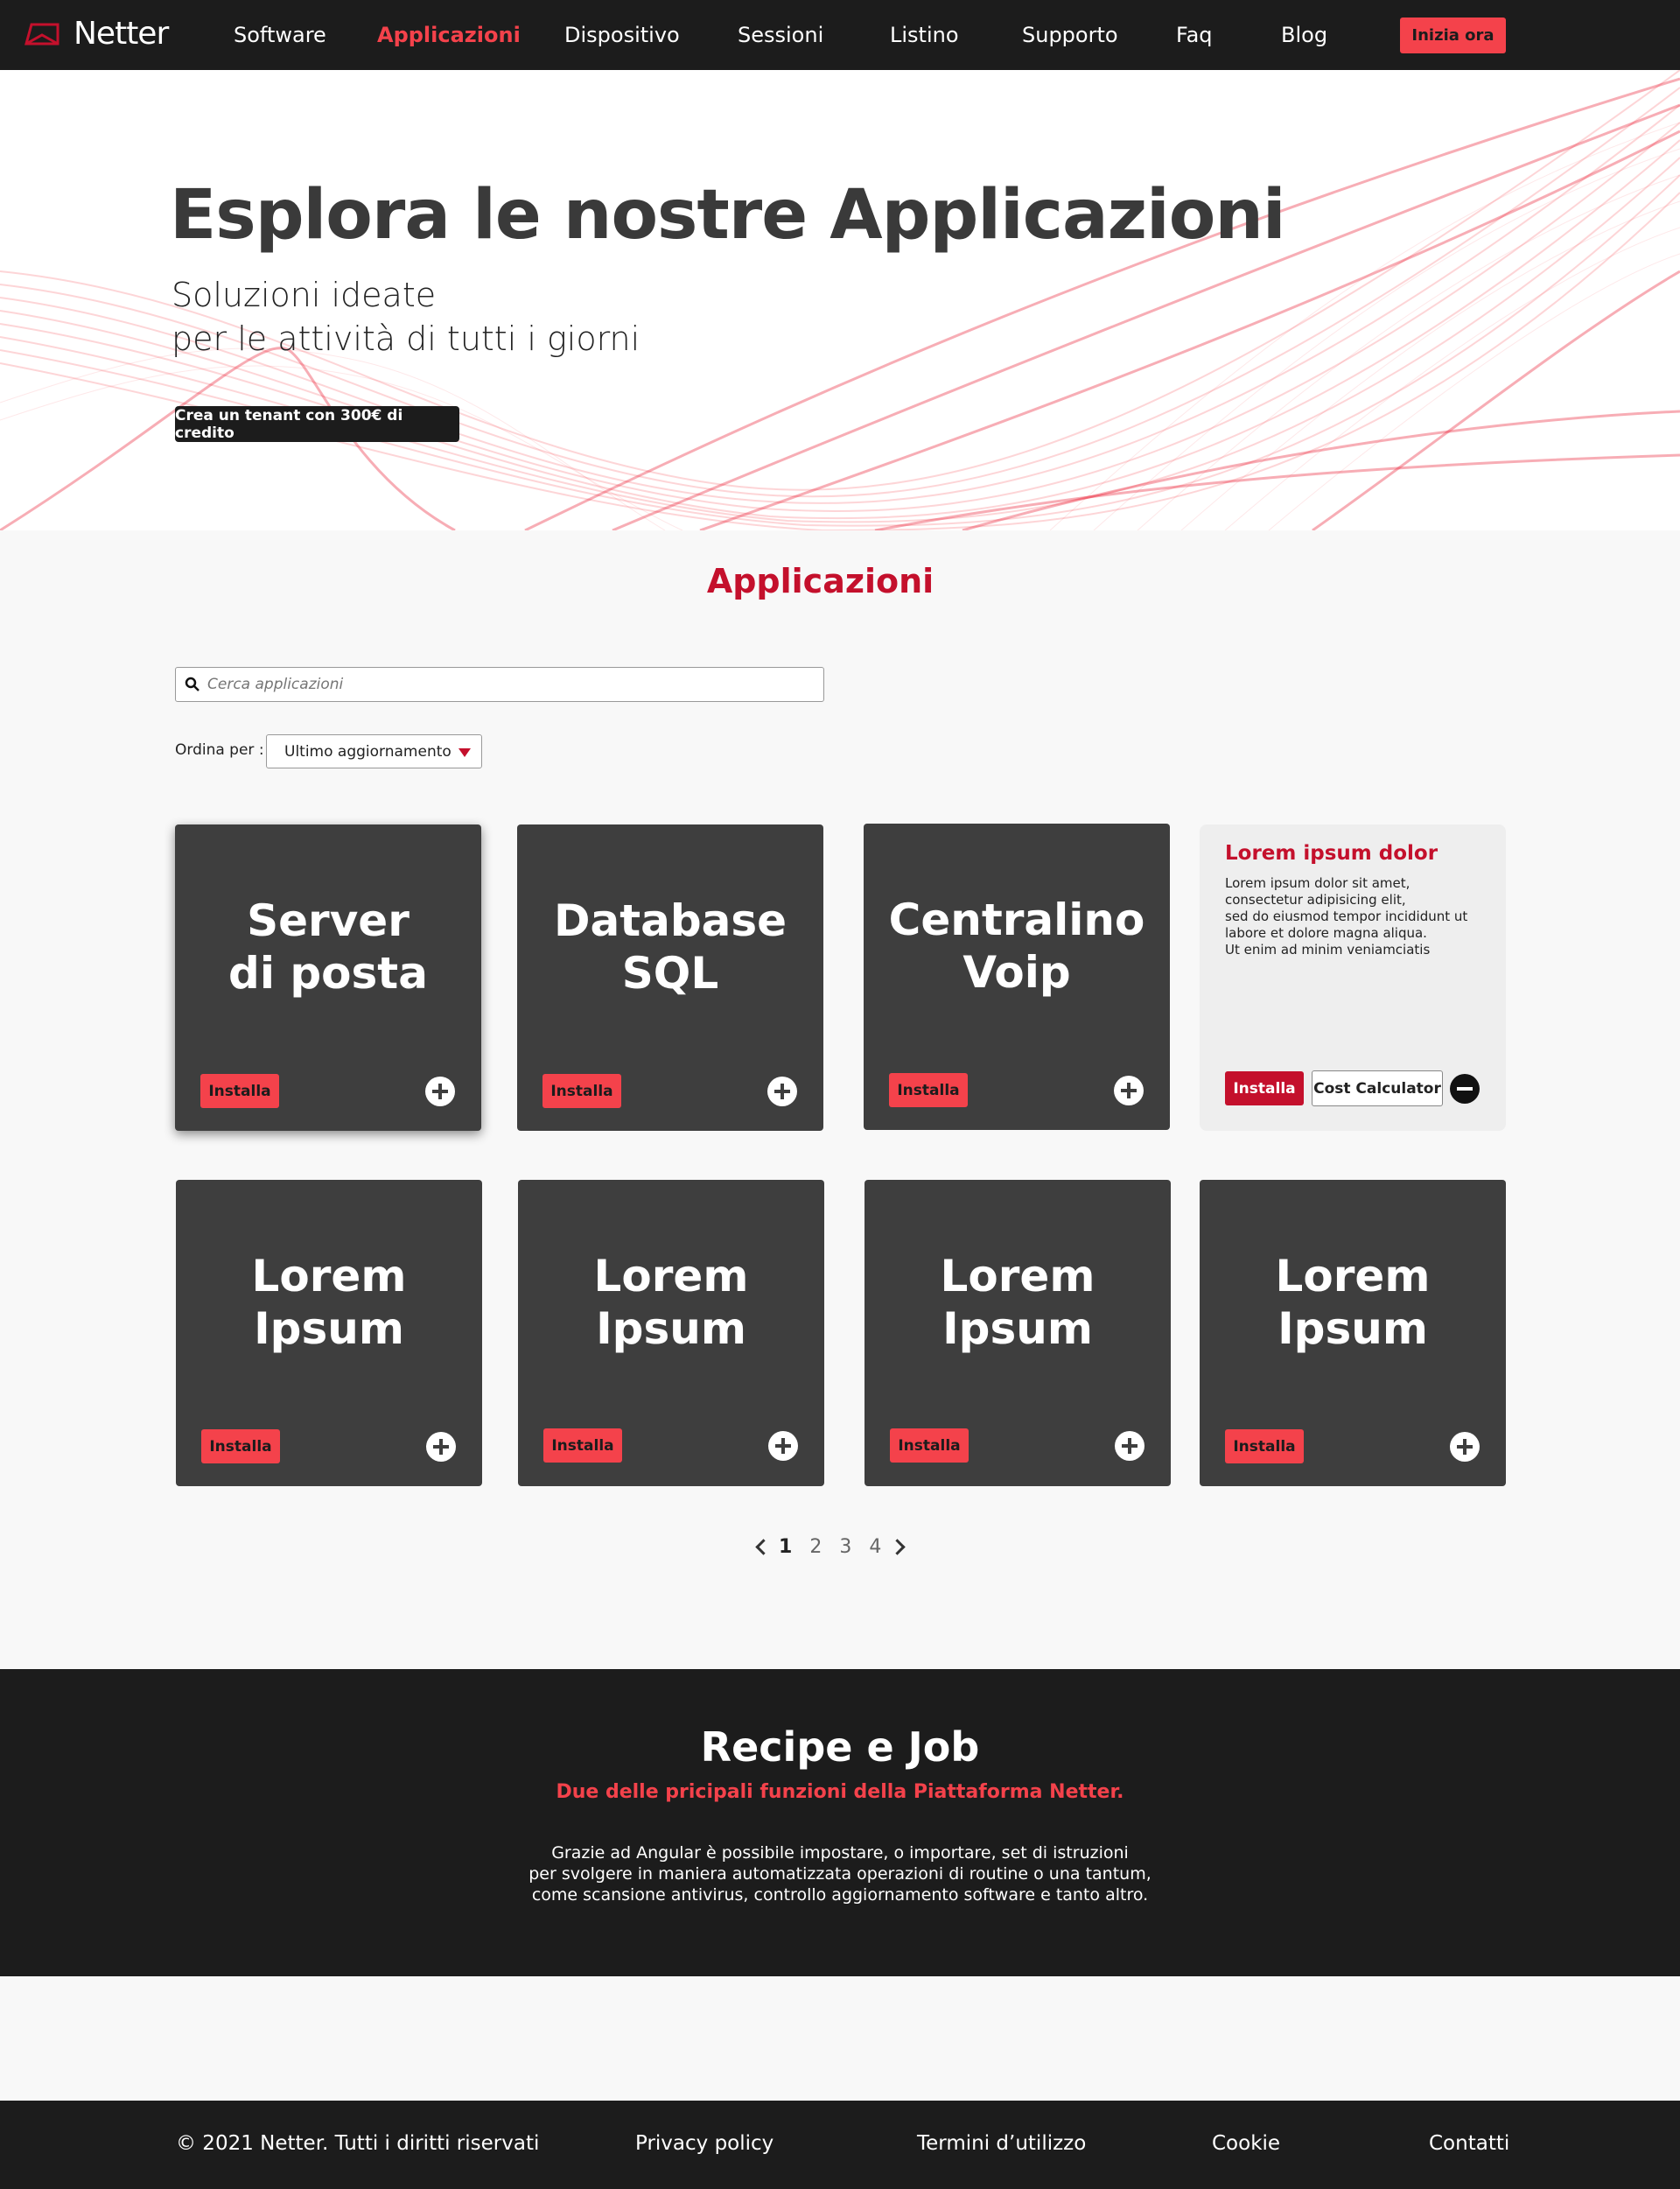  Describe the element at coordinates (1328, 950) in the screenshot. I see `info-card-line: Ut enim ad minim veniamciatis` at that location.